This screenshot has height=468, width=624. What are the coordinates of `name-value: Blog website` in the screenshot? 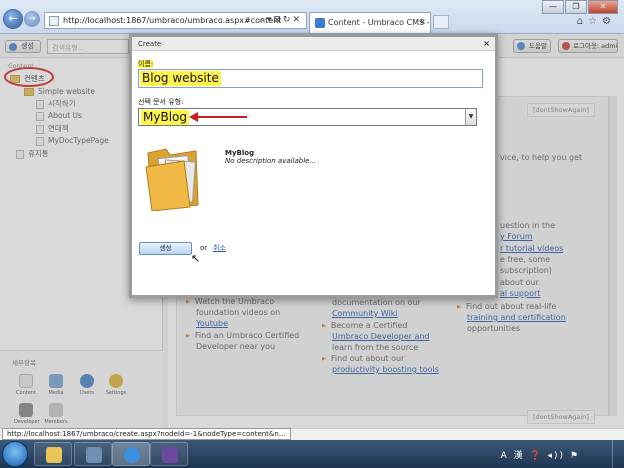 It's located at (180, 78).